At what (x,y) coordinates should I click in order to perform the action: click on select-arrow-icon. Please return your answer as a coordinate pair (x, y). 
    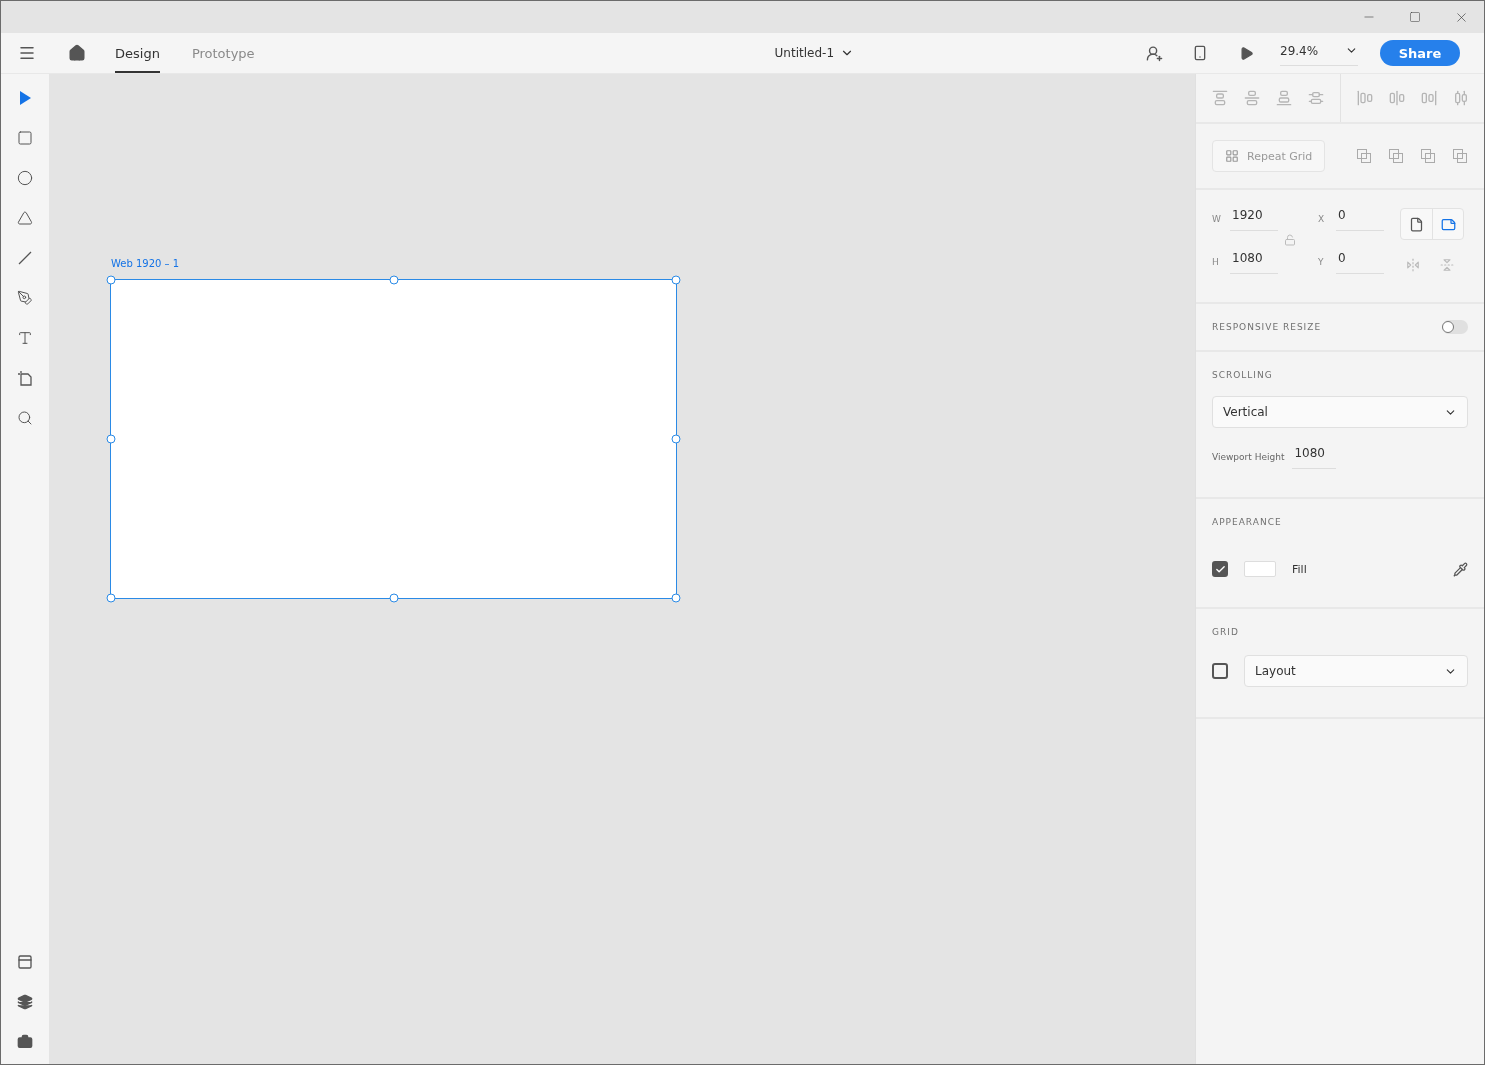
    Looking at the image, I should click on (25, 98).